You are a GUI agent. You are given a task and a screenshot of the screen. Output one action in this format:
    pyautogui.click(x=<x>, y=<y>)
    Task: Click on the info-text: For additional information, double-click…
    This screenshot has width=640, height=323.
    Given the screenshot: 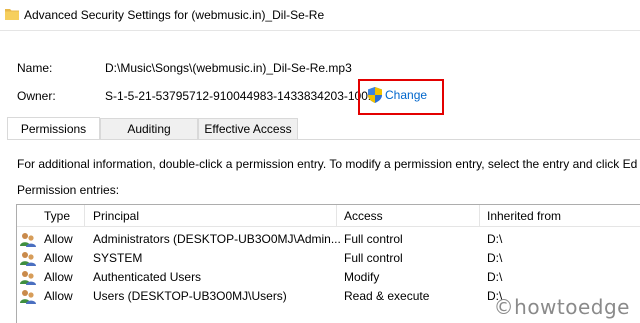 What is the action you would take?
    pyautogui.click(x=327, y=164)
    